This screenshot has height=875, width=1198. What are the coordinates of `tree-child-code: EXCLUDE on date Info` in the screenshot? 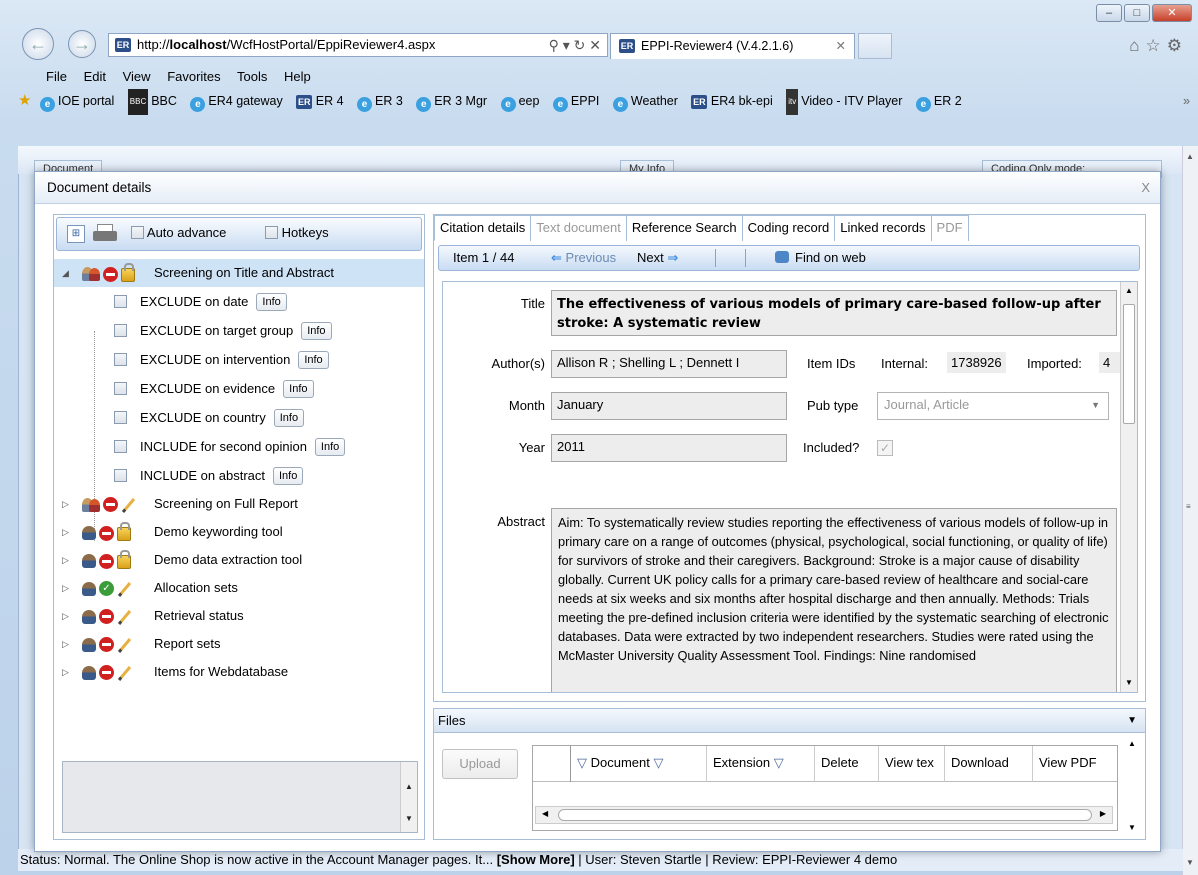 It's located at (239, 301).